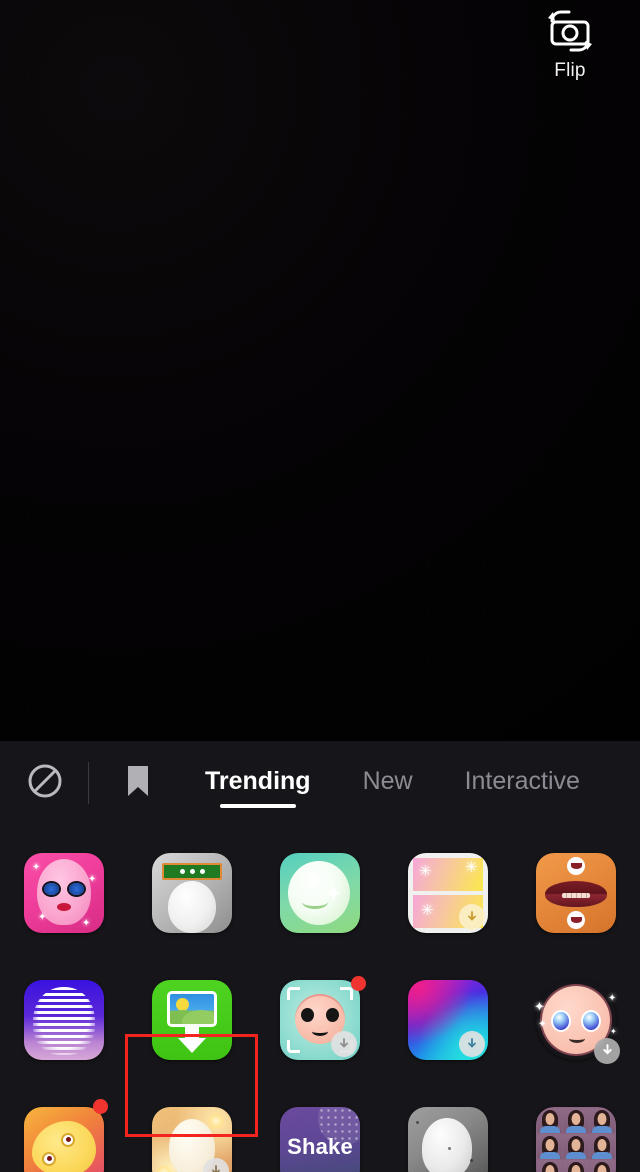  I want to click on effects-grid-row: Shake, so click(320, 1127).